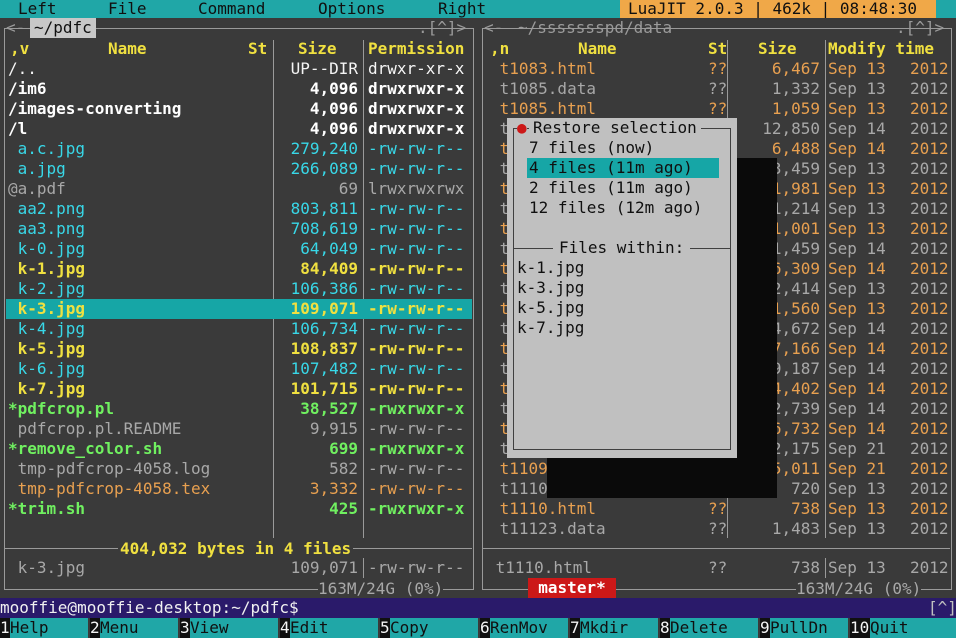  Describe the element at coordinates (19, 49) in the screenshot. I see `sort-indicator: ,v` at that location.